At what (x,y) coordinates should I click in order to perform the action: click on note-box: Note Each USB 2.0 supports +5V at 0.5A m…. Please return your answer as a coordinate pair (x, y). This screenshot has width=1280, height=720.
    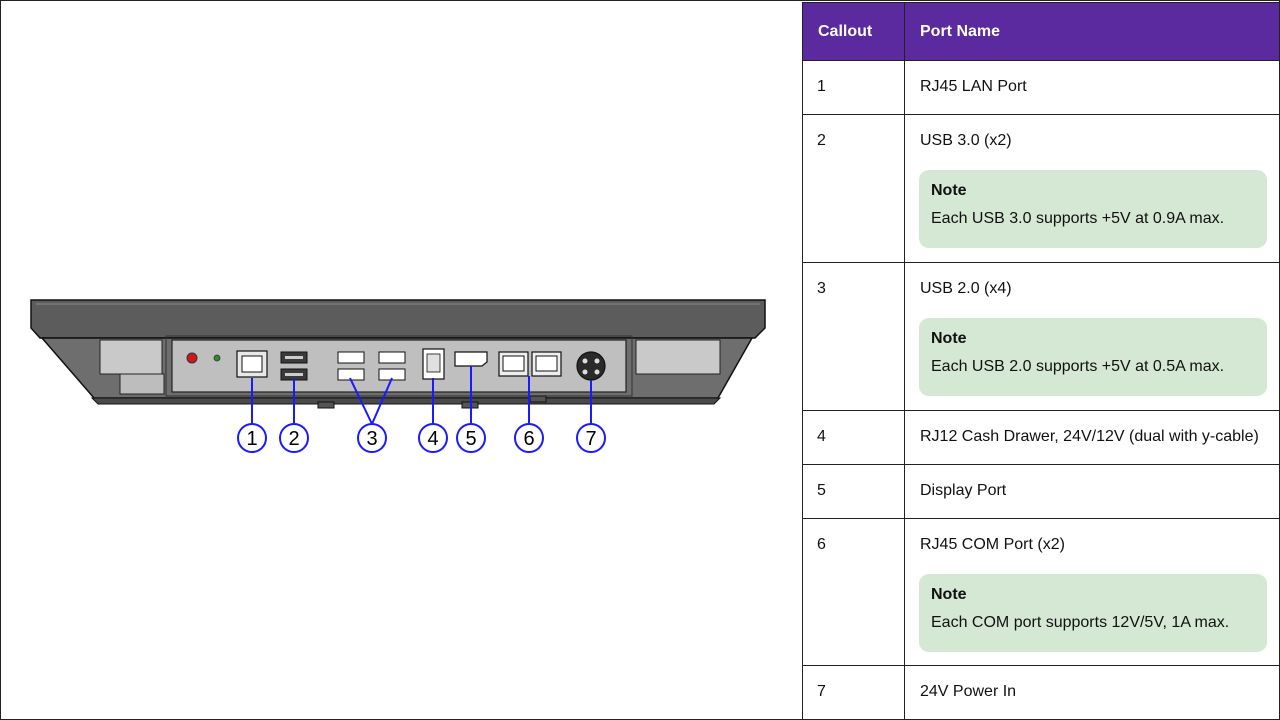
    Looking at the image, I should click on (1093, 357).